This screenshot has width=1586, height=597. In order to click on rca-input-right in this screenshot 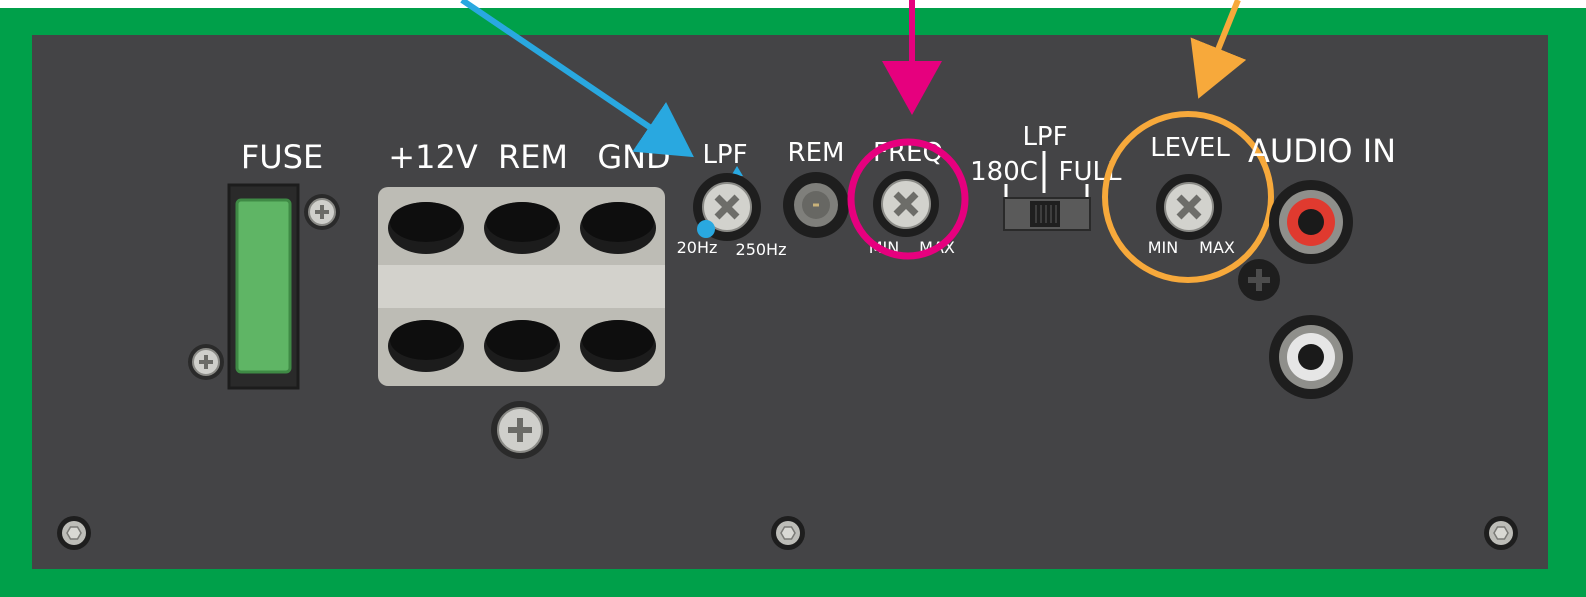, I will do `click(1311, 222)`.